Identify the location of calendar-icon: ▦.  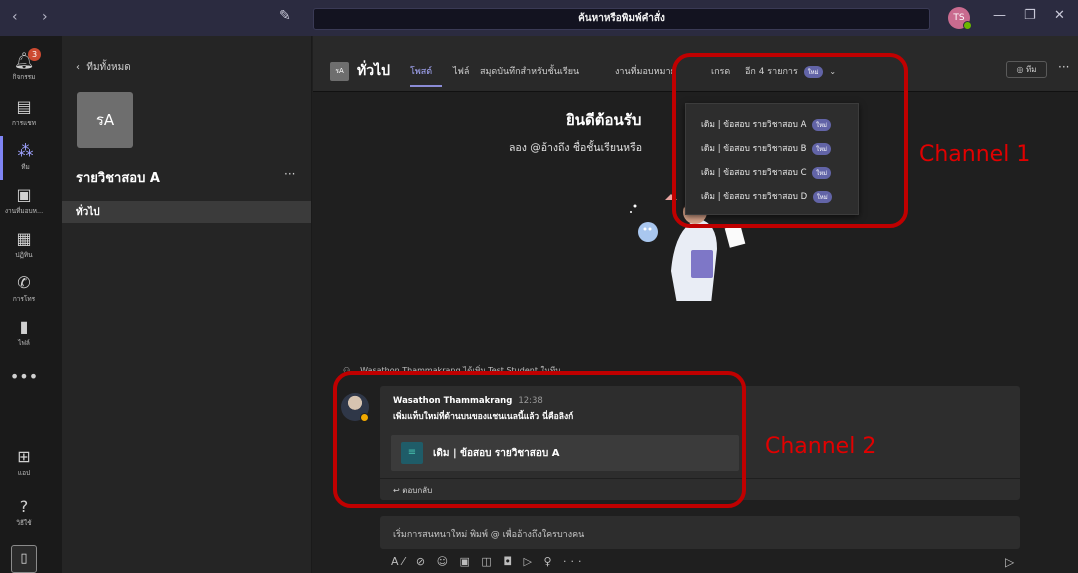
(24, 238).